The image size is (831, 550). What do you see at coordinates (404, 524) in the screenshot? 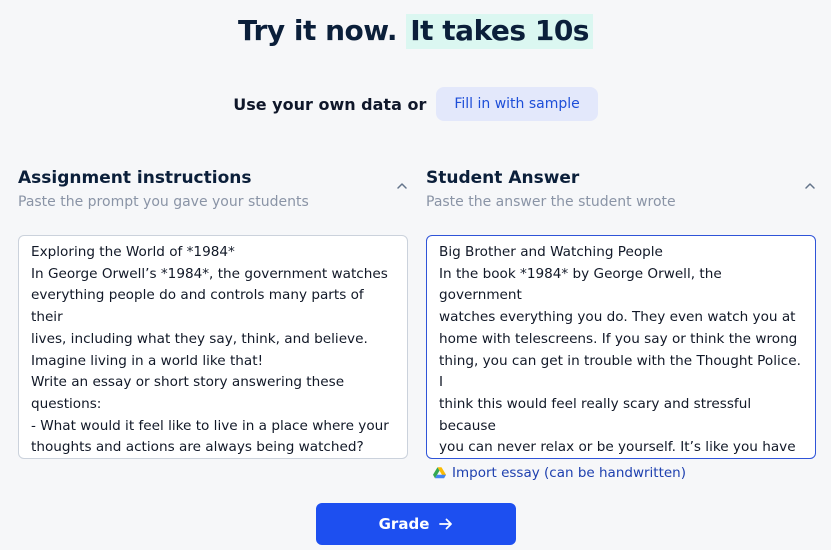
I see `grade-label: Grade` at bounding box center [404, 524].